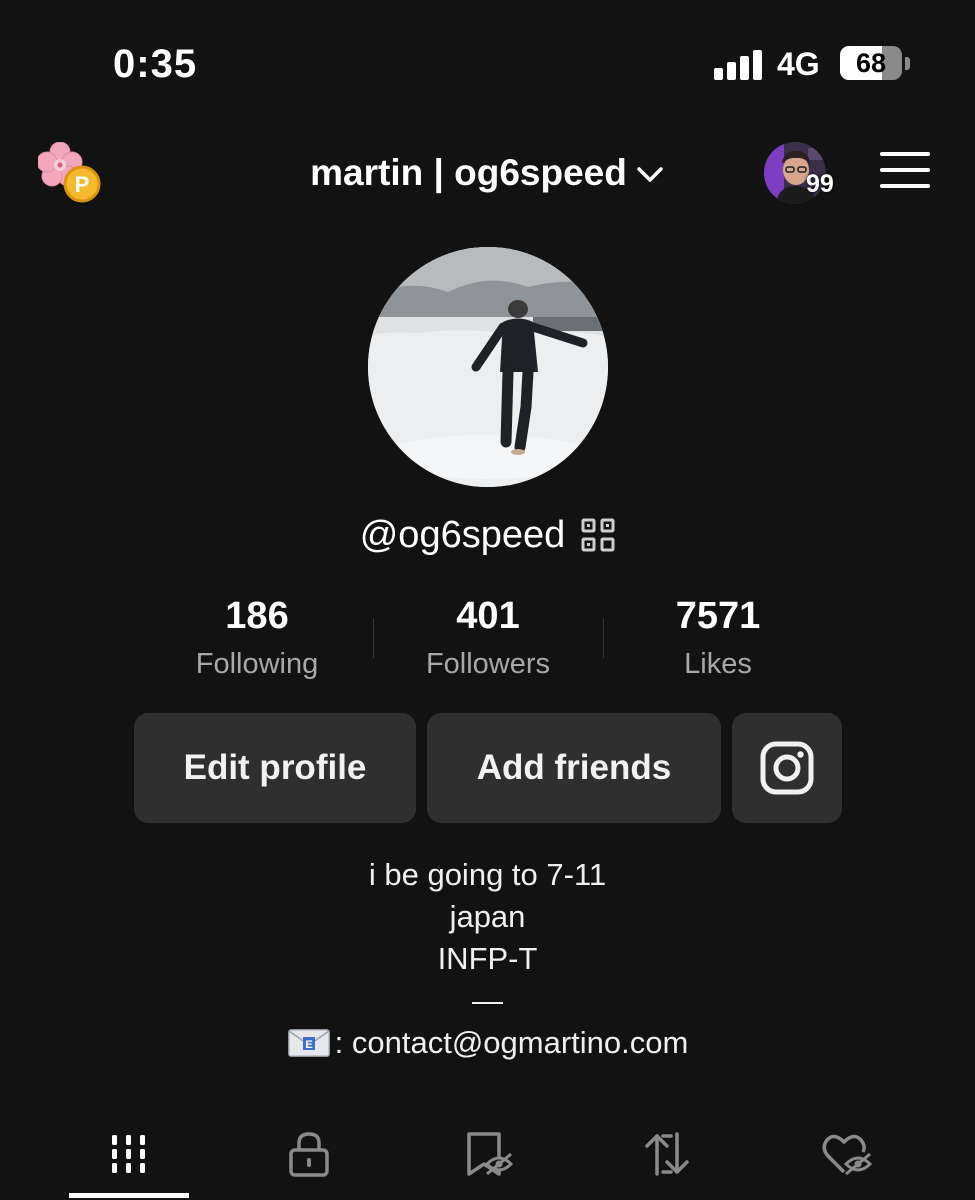 The image size is (975, 1200). I want to click on edit-profile-button: Edit profile, so click(275, 768).